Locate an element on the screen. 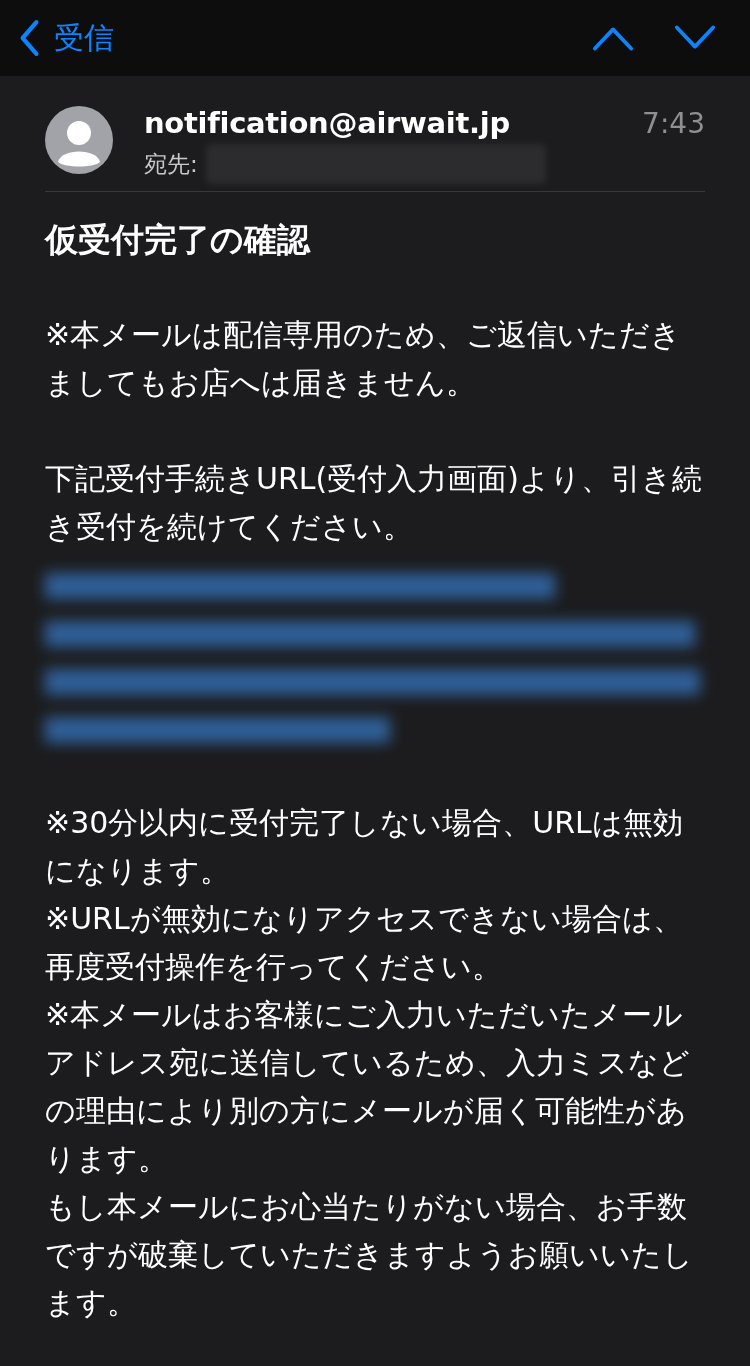  notice-text: ※30分以内に受付完了しない場合、URLは無効になります。 is located at coordinates (364, 847).